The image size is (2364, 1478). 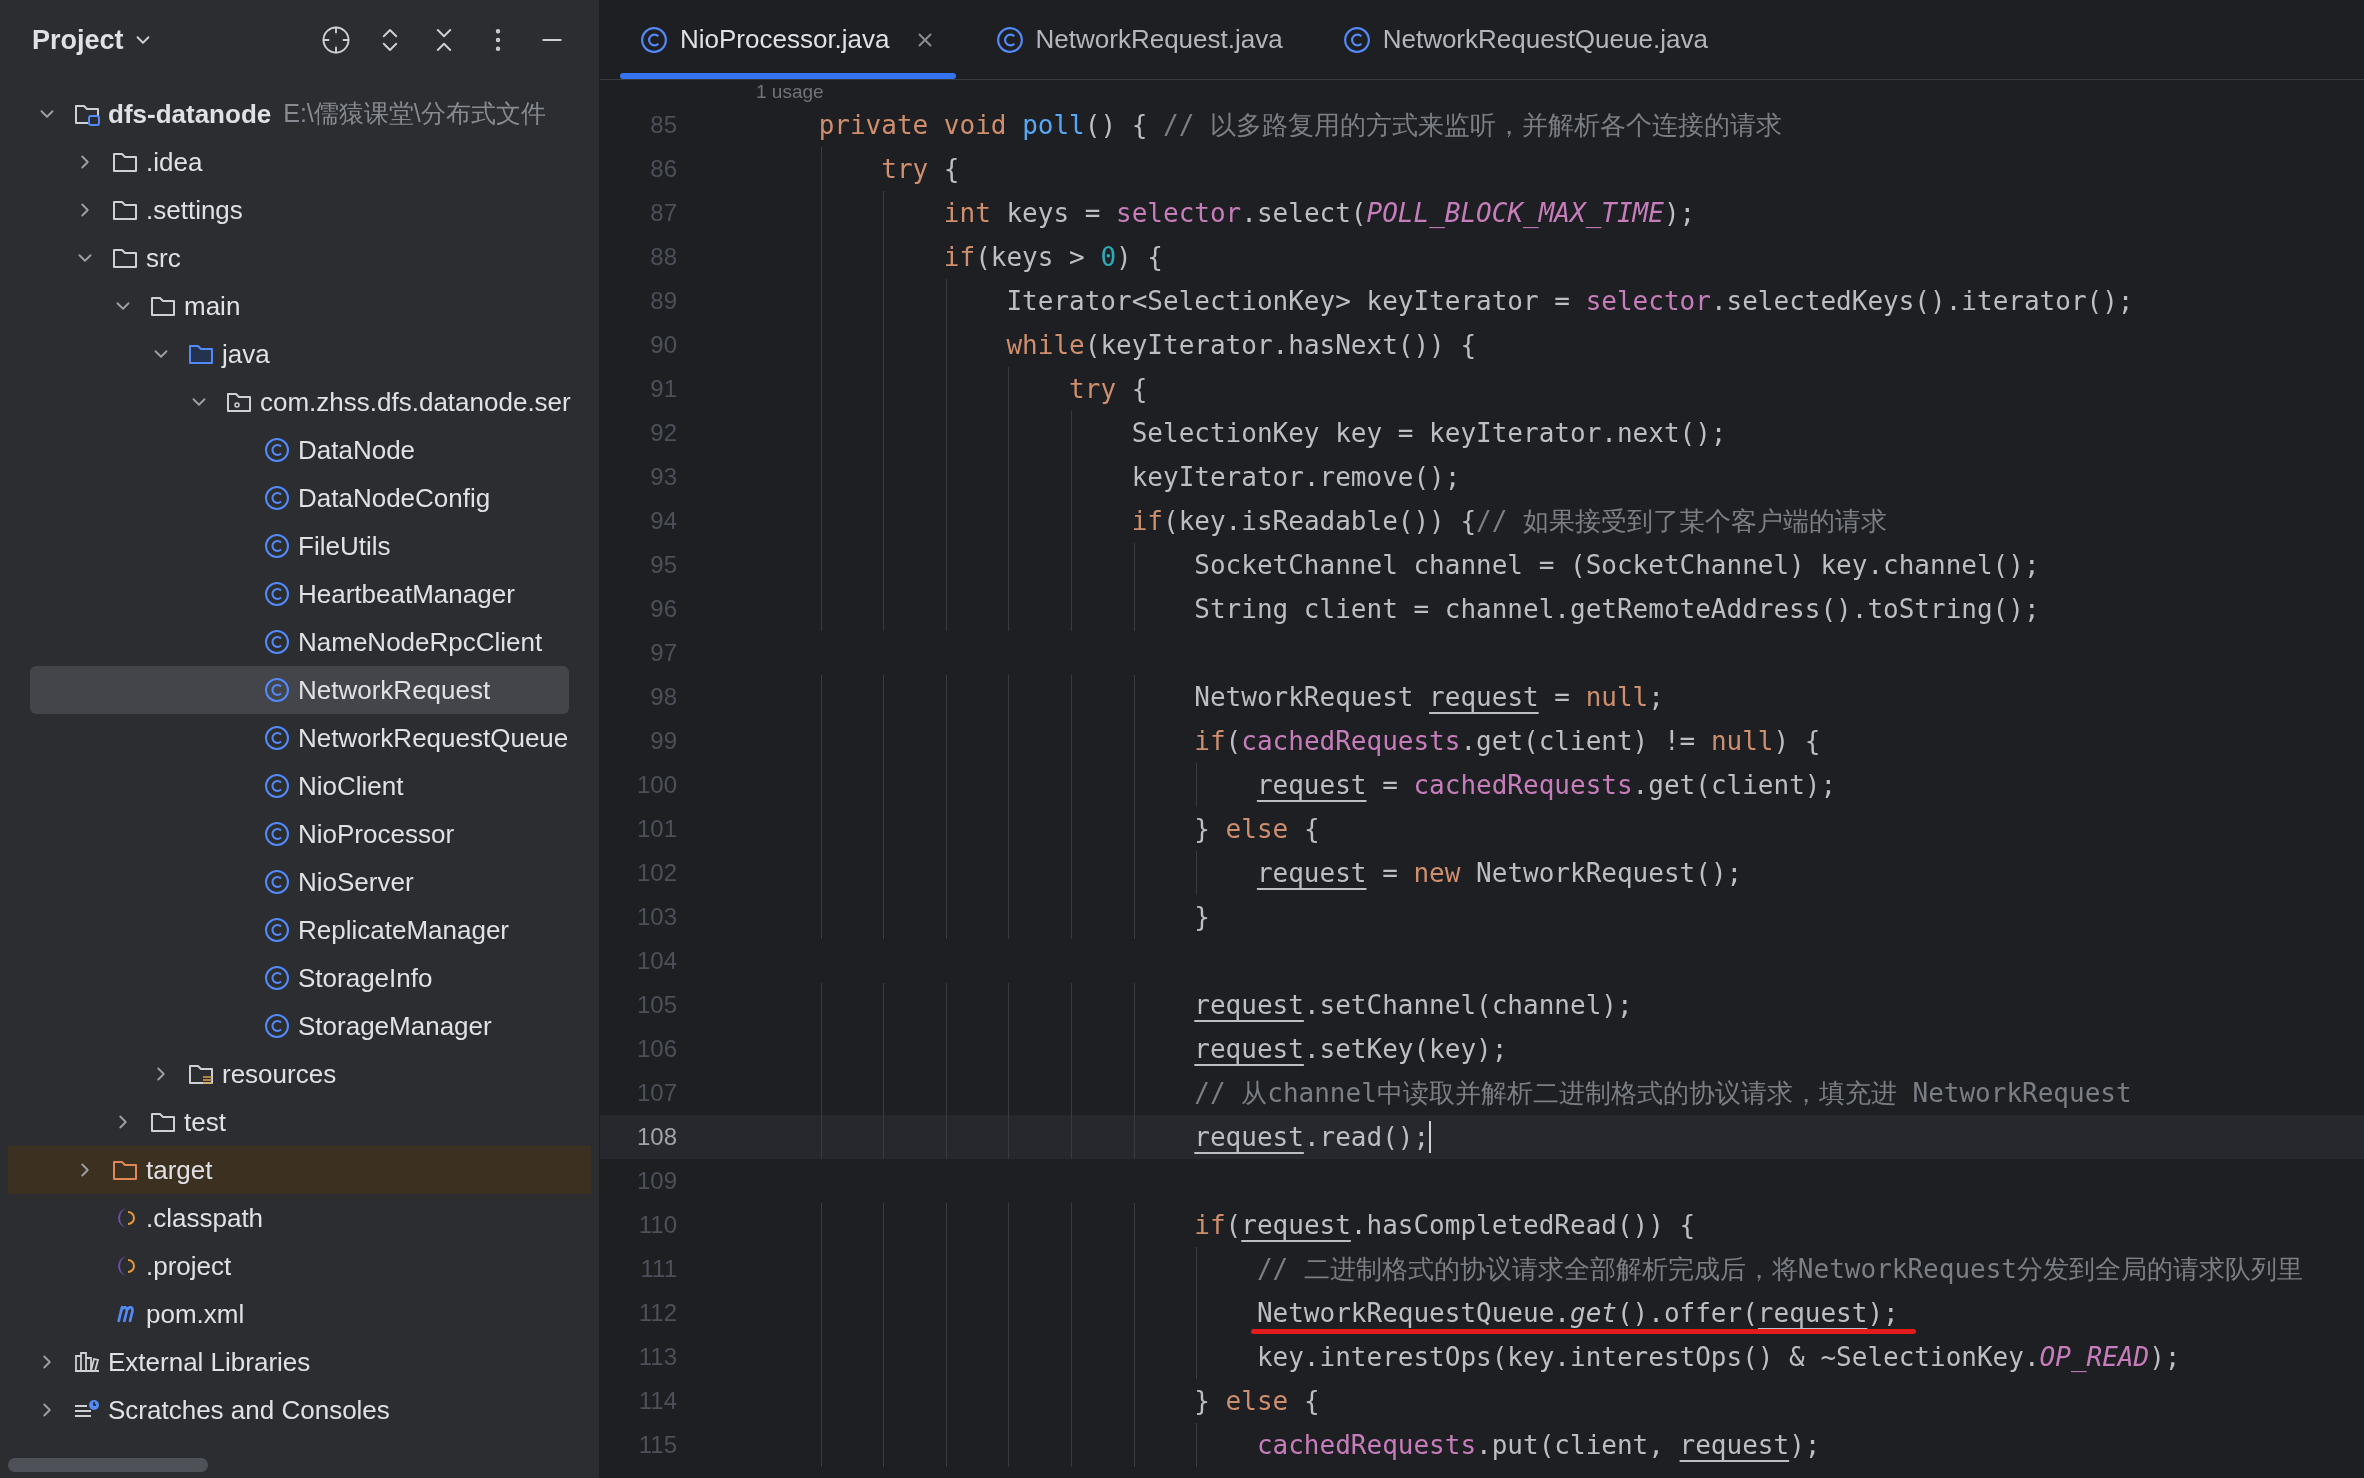 I want to click on code-line: SelectionKey key = keyIterator.next();, so click(x=1428, y=433).